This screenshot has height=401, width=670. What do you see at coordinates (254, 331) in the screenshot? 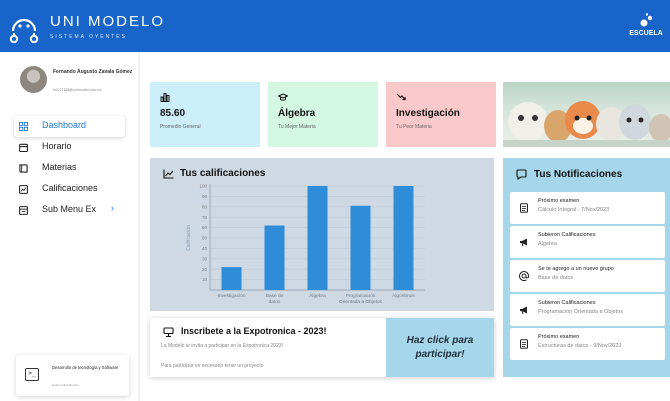
I see `expo-title: Inscribete a la Expotronica - 2023!` at bounding box center [254, 331].